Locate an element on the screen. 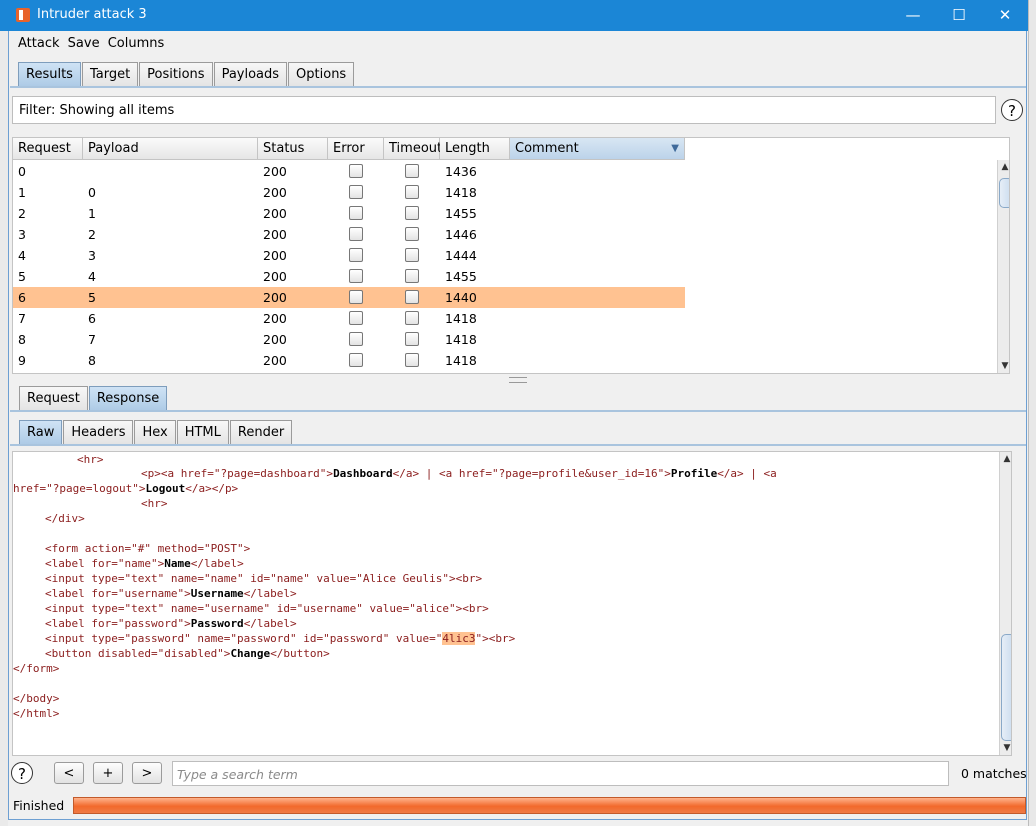  table-row: 4 3 200 1444 is located at coordinates (349, 255).